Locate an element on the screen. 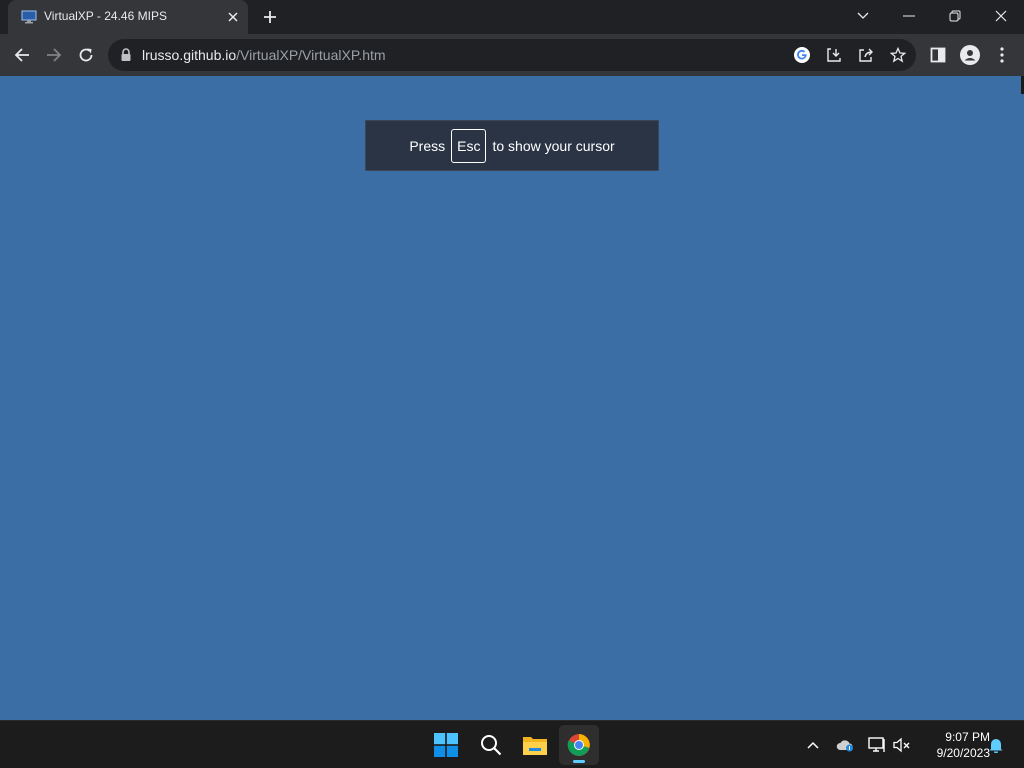  new-tab-icon is located at coordinates (270, 17).